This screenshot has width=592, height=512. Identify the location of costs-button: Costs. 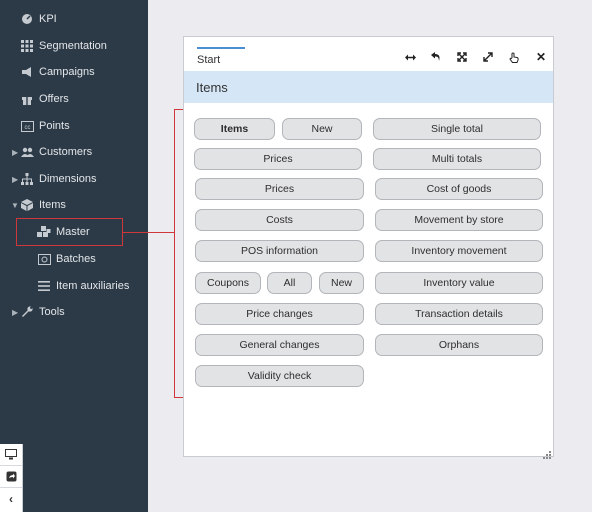
(279, 220).